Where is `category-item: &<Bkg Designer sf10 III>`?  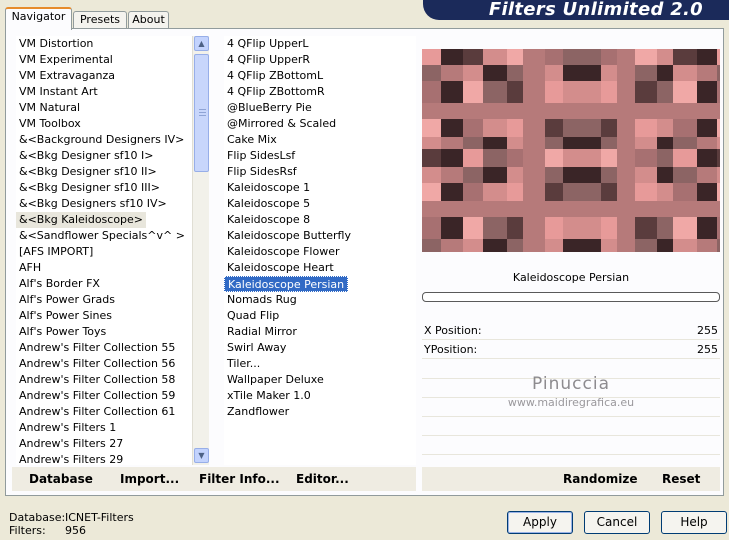 category-item: &<Bkg Designer sf10 III> is located at coordinates (89, 188).